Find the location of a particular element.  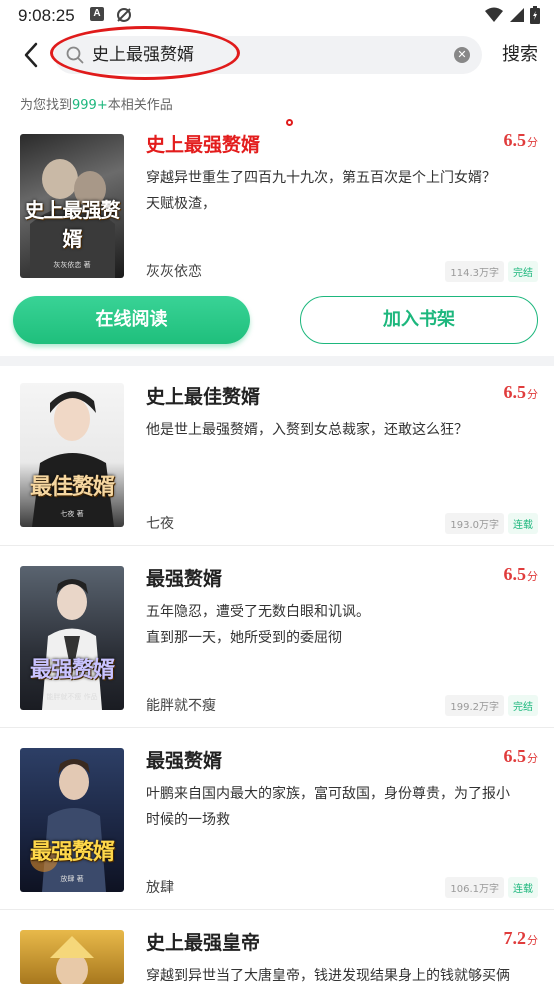

word-count-badge: 193.0万字 is located at coordinates (474, 523).